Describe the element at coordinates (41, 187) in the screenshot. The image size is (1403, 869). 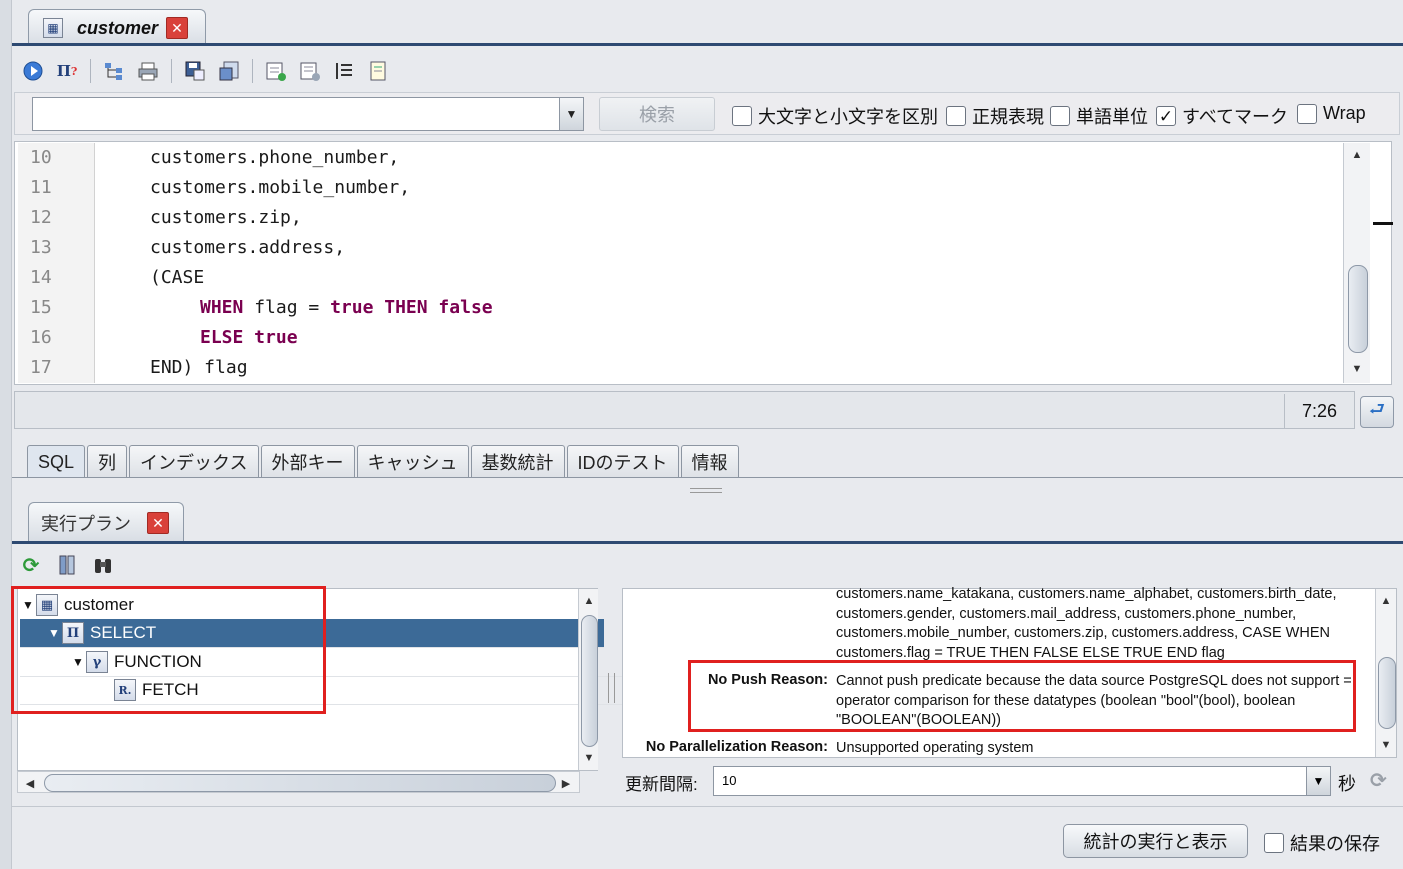
I see `line-number: 11` at that location.